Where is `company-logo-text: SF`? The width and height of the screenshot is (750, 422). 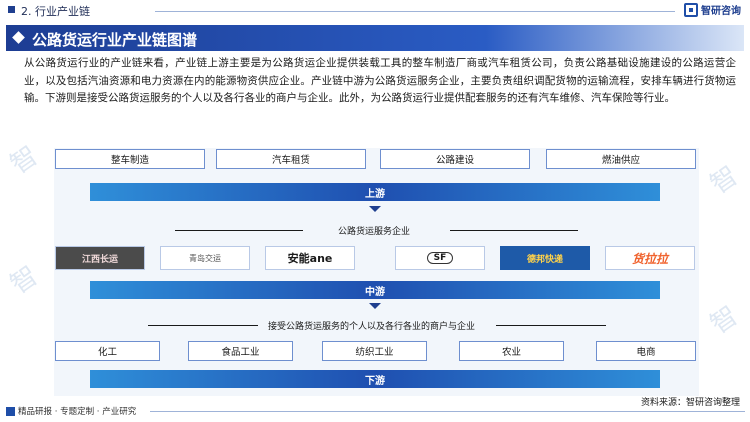
company-logo-text: SF is located at coordinates (440, 258).